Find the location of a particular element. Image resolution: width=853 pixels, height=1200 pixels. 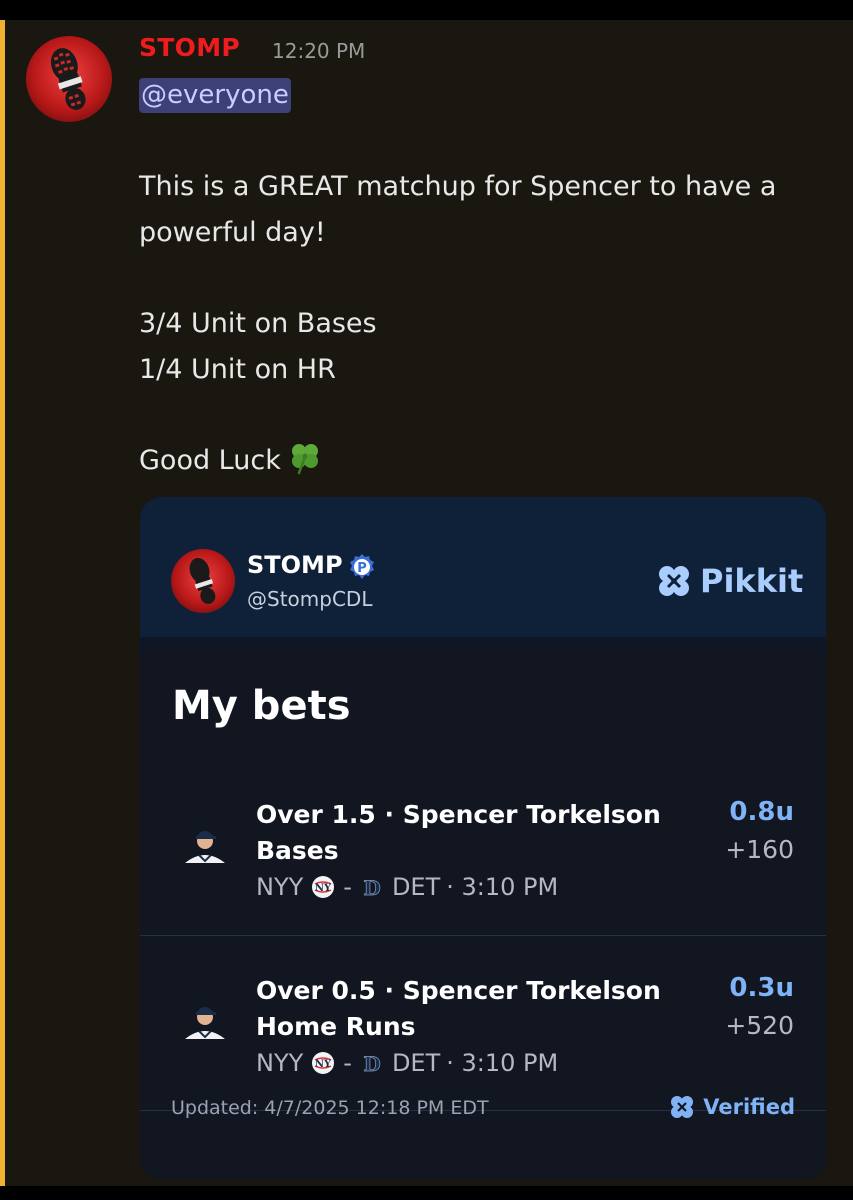

author-name: STOMP is located at coordinates (189, 47).